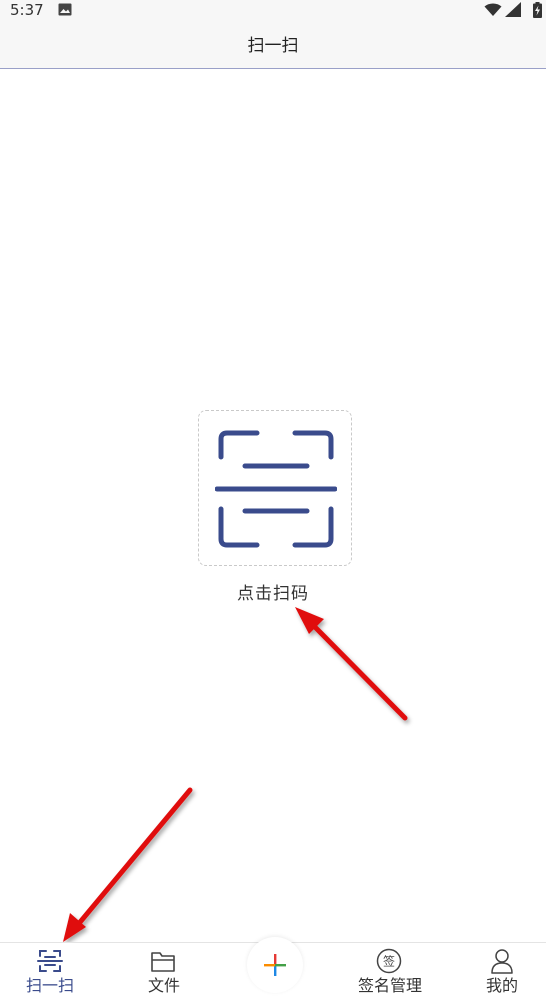  Describe the element at coordinates (273, 11) in the screenshot. I see `status-bar: 5:37` at that location.